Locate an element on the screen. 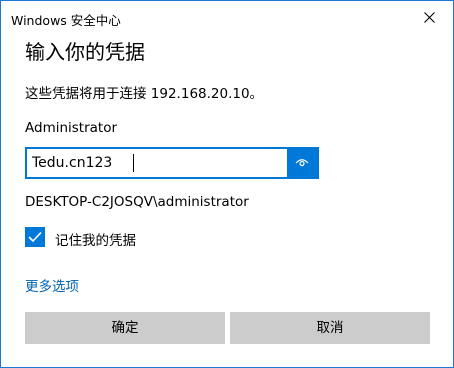  title-bar: Windows 安全中心 is located at coordinates (227, 17).